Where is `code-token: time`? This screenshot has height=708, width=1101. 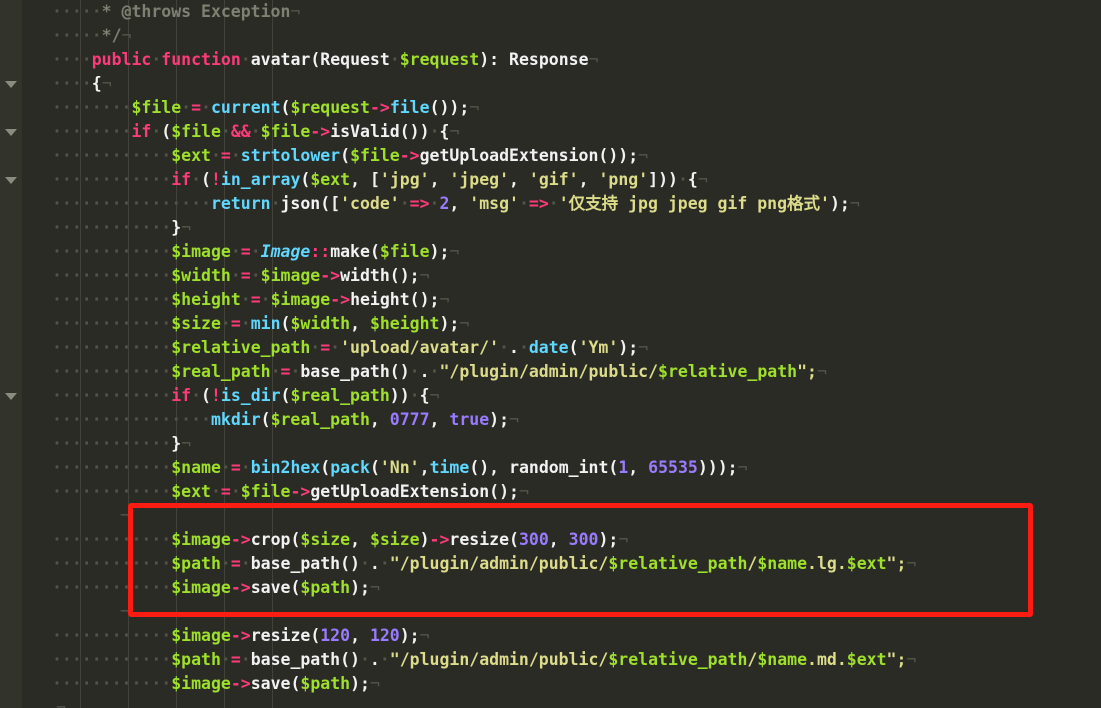
code-token: time is located at coordinates (449, 467).